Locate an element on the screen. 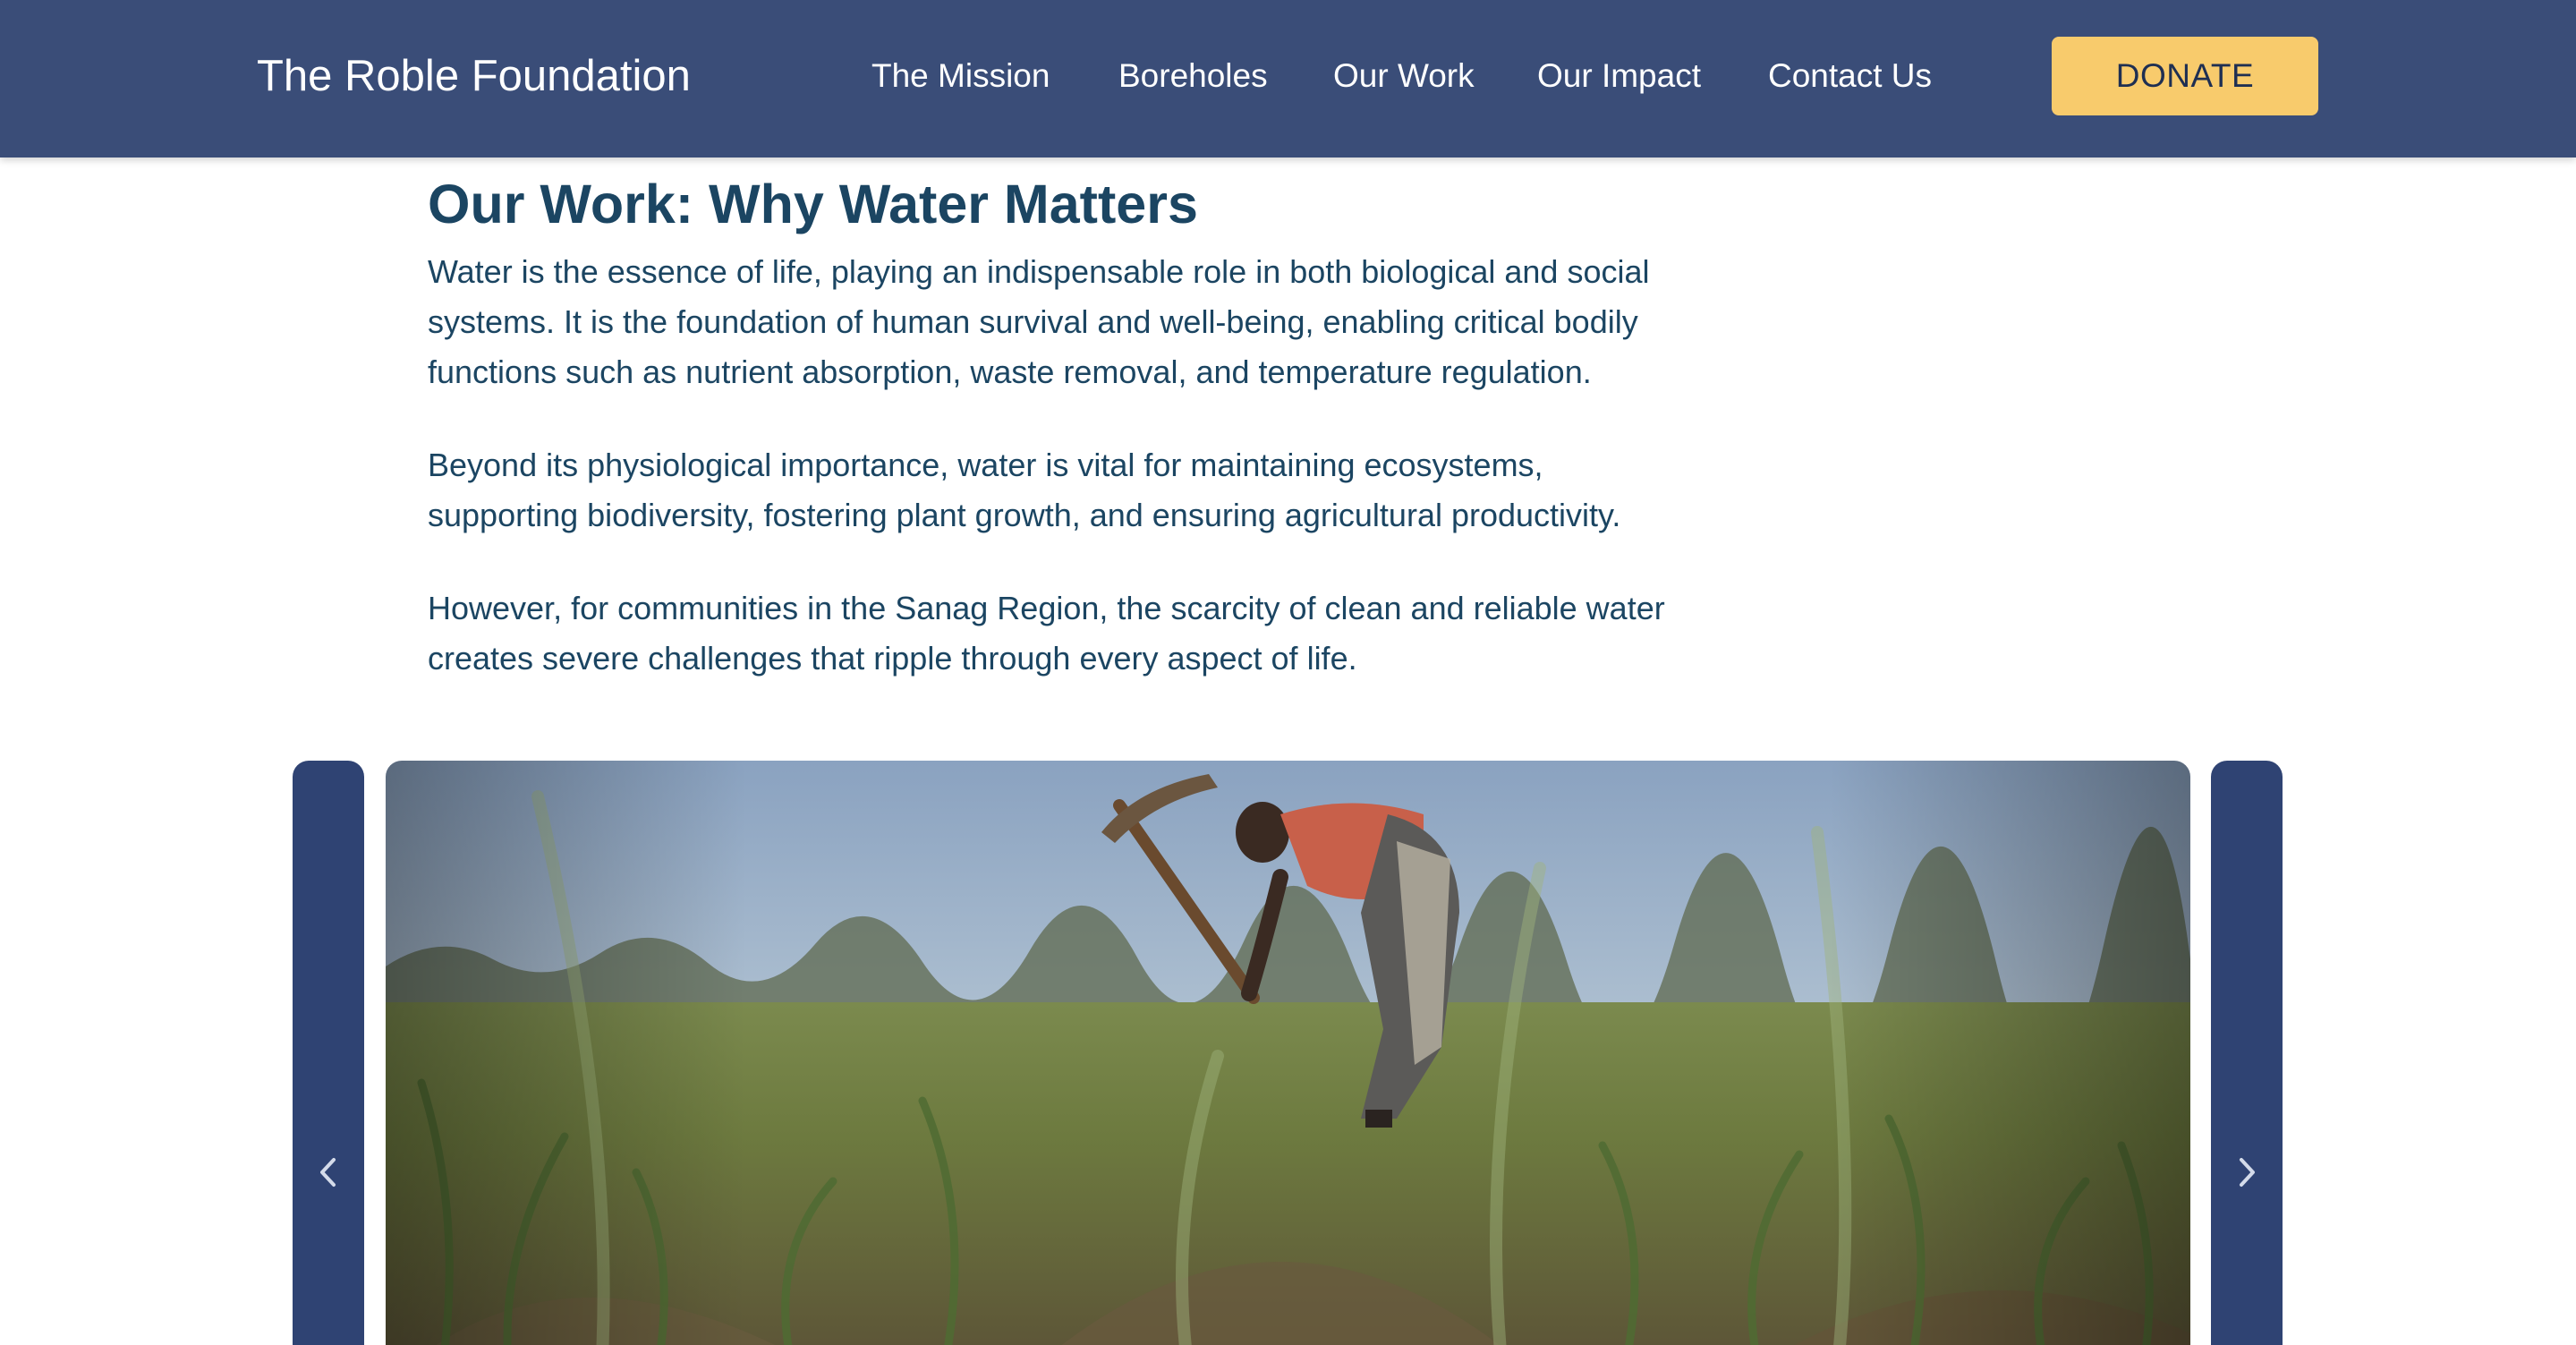  page-title: Our Work: Why Water Matters is located at coordinates (813, 204).